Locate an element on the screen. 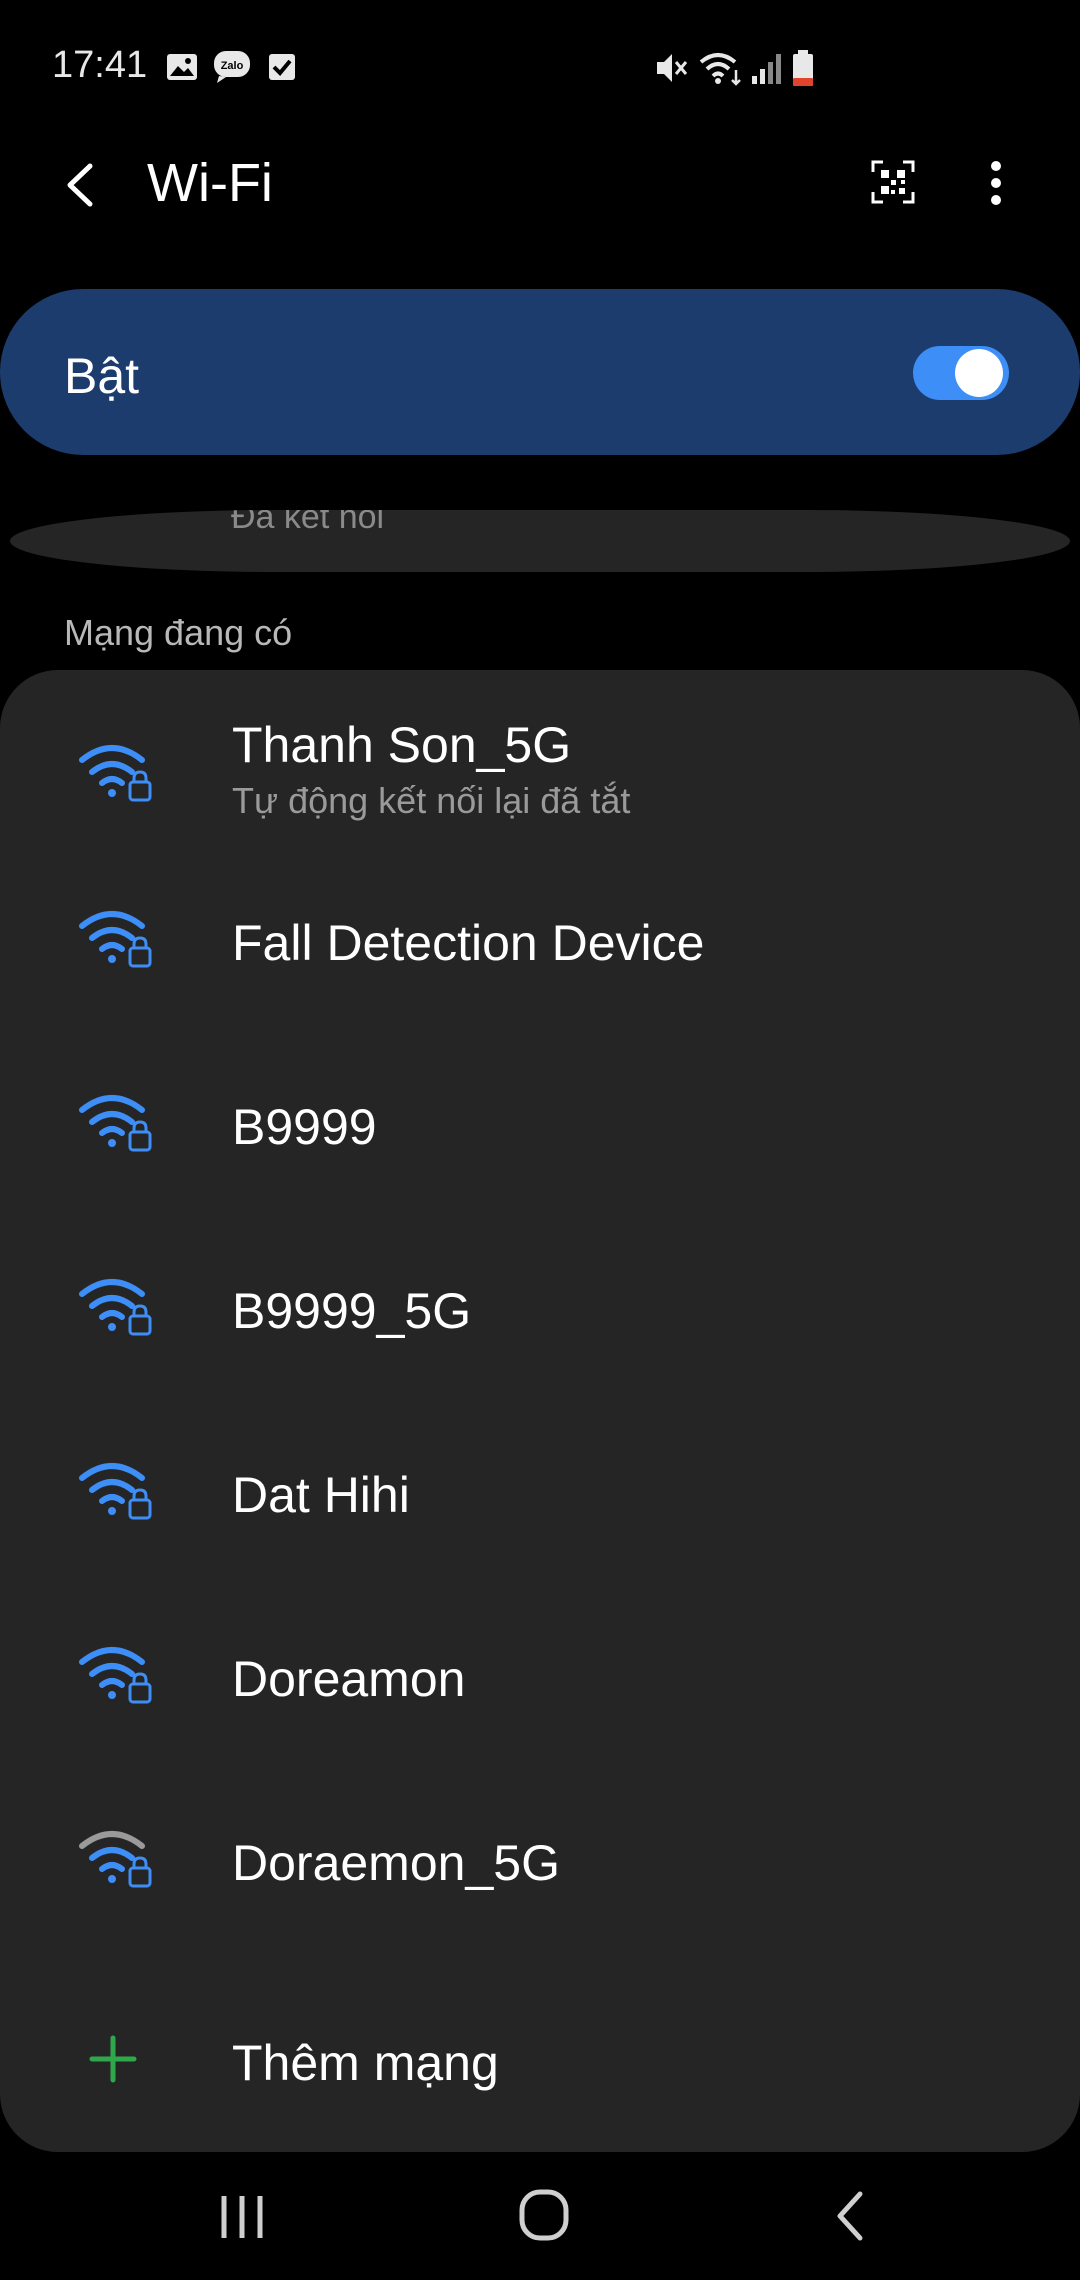  status-clock: 17:41 is located at coordinates (100, 65).